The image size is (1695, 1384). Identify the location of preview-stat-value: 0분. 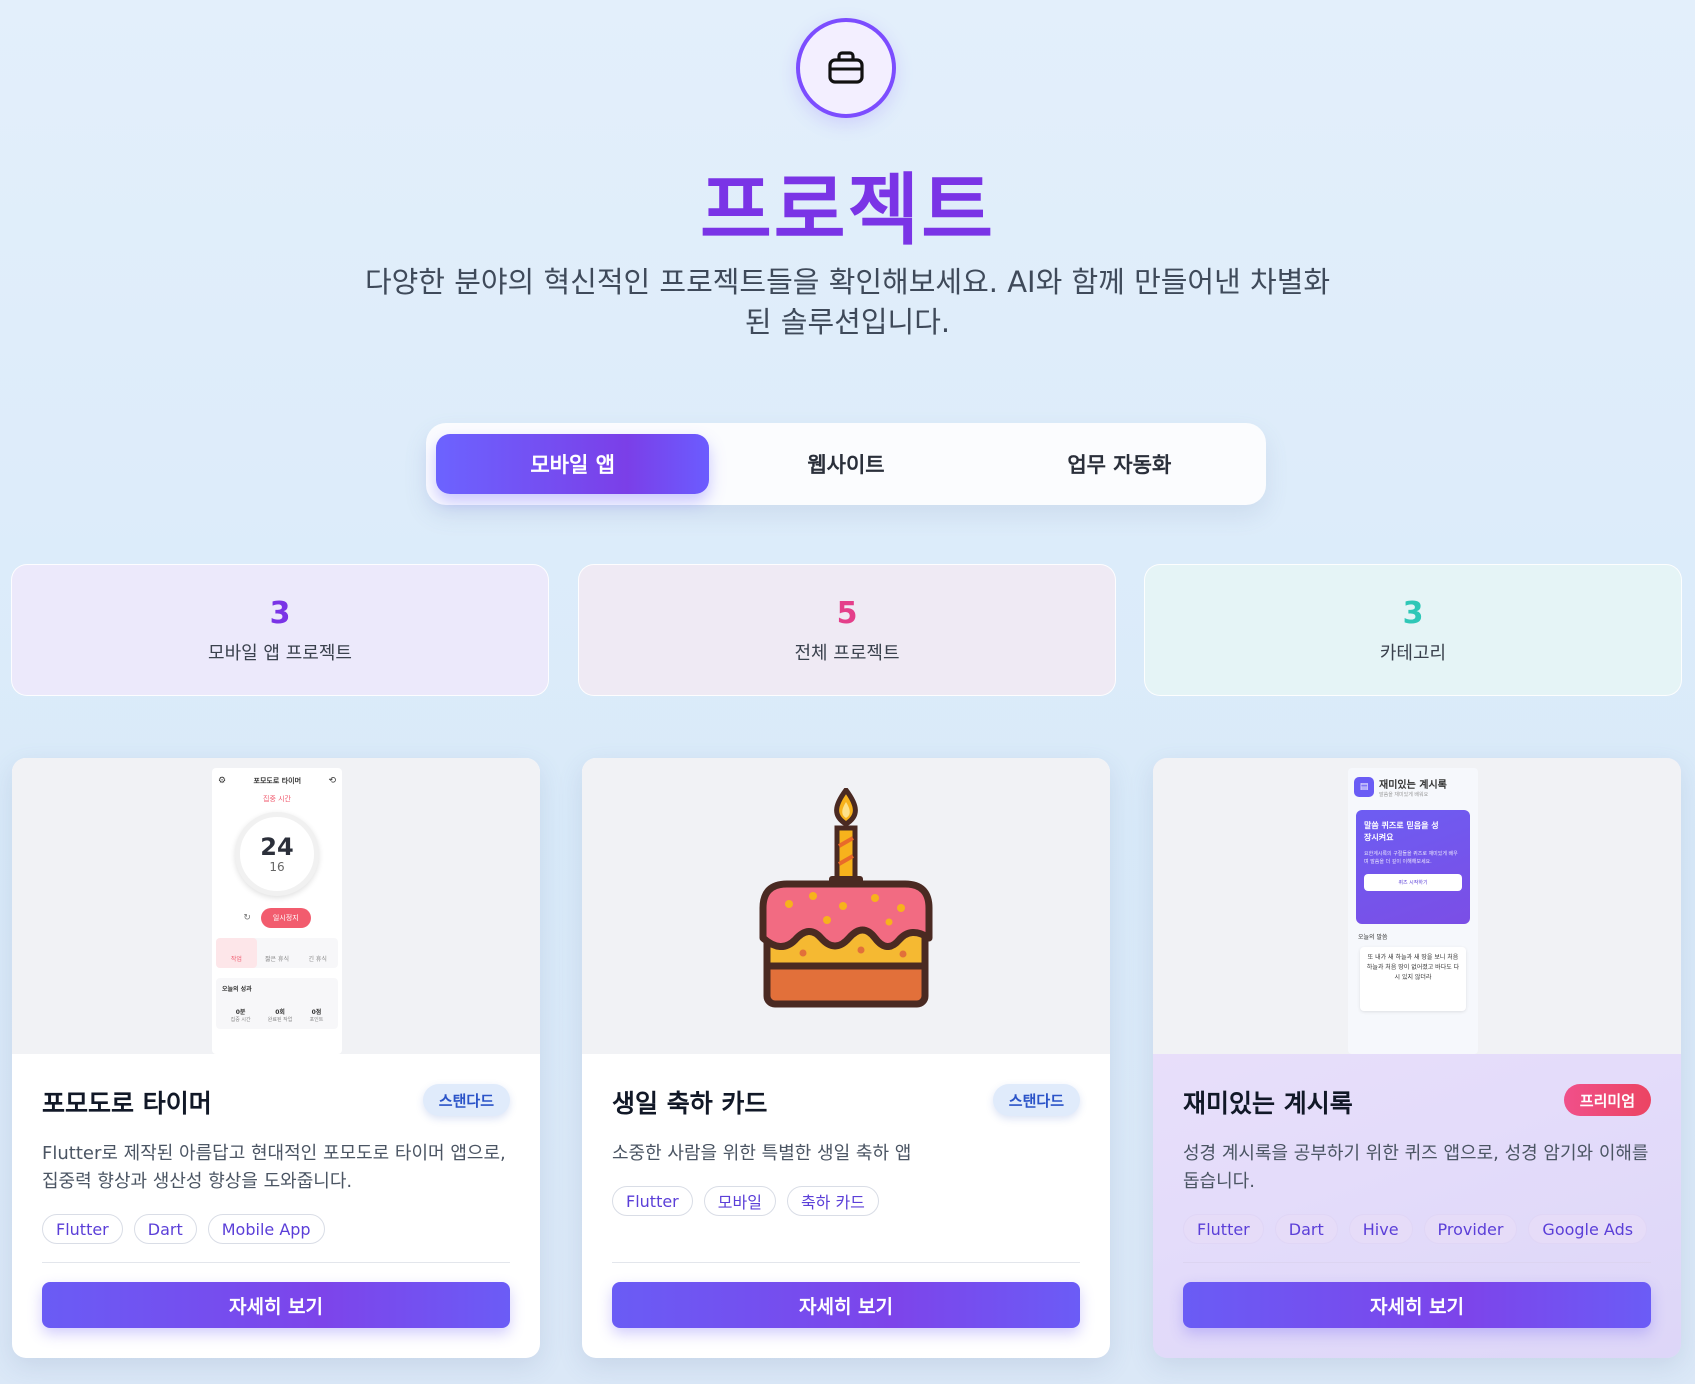
(240, 1012).